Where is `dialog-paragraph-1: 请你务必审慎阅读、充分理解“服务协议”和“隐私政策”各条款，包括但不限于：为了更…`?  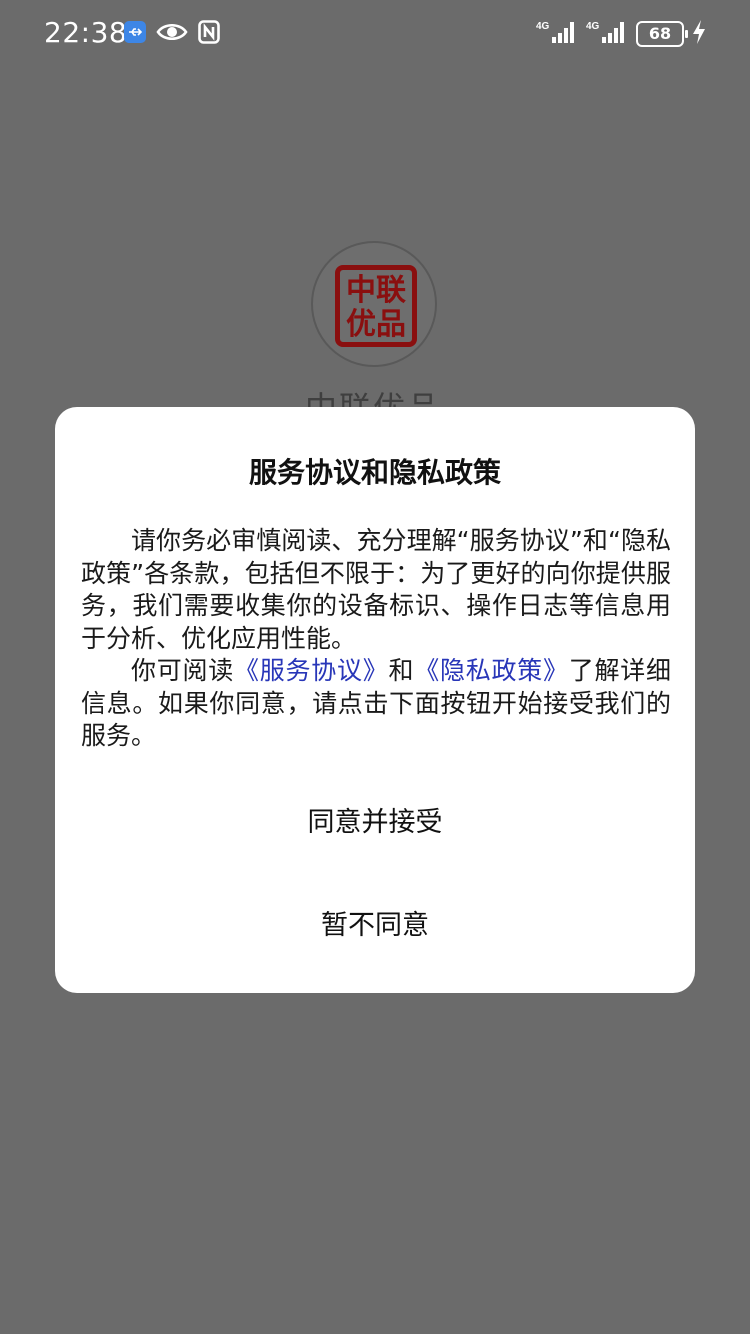
dialog-paragraph-1: 请你务必审慎阅读、充分理解“服务协议”和“隐私政策”各条款，包括但不限于：为了更… is located at coordinates (376, 589).